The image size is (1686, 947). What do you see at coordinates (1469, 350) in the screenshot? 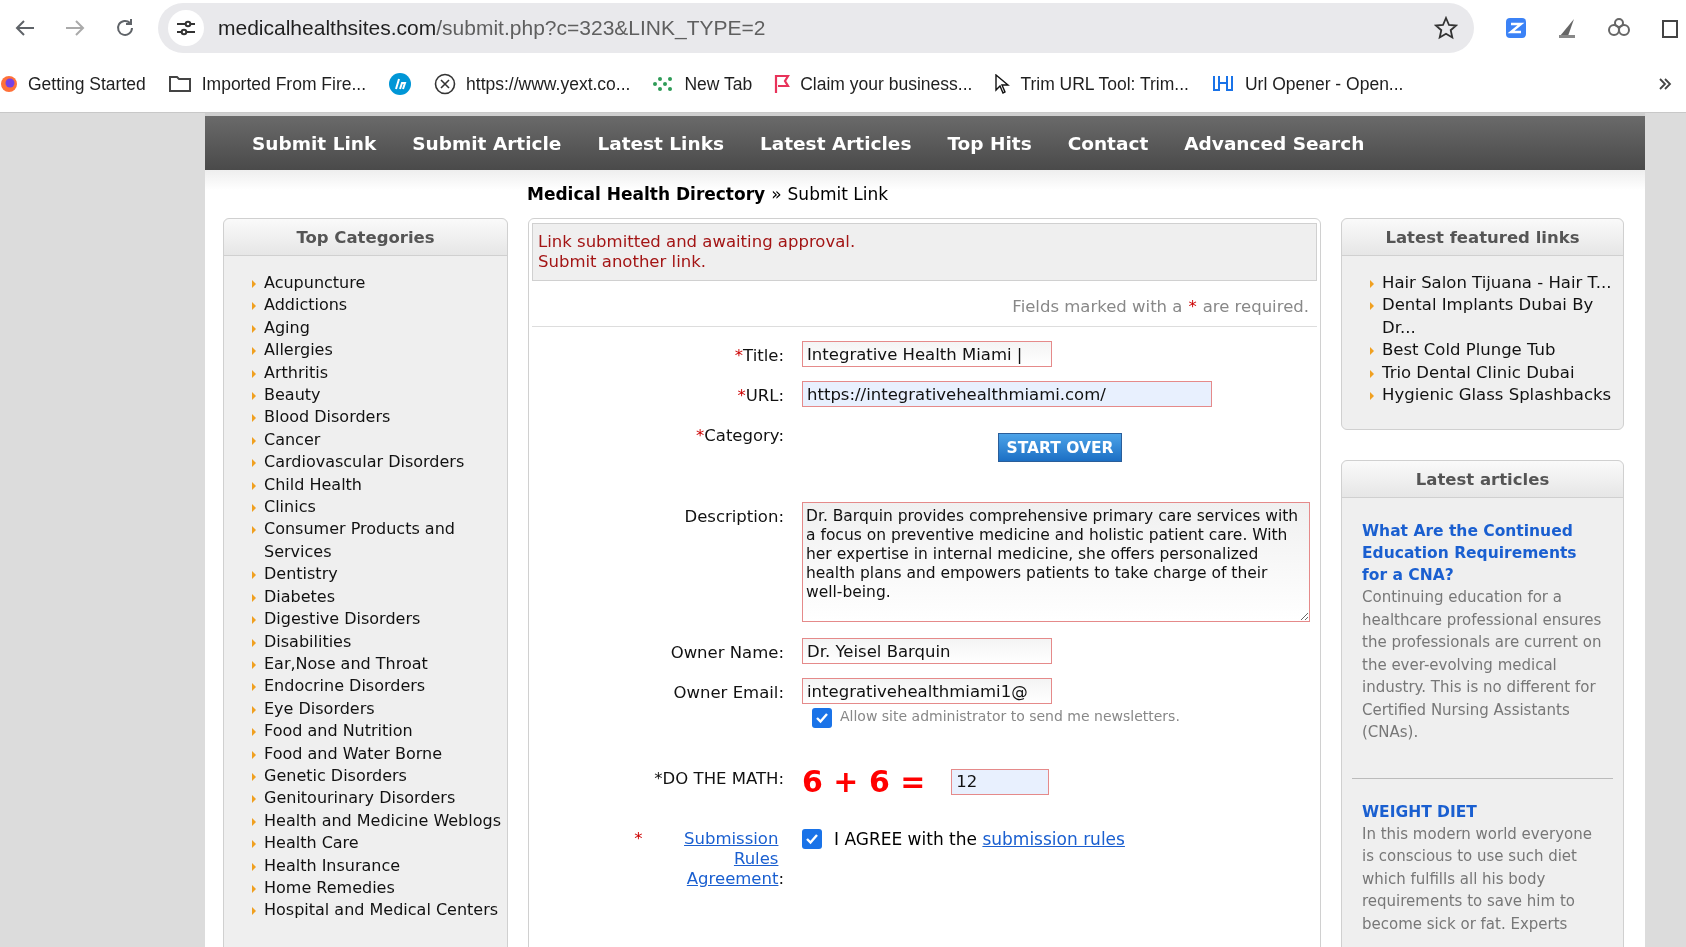
I see `featured-link: Best Cold Plunge Tub` at bounding box center [1469, 350].